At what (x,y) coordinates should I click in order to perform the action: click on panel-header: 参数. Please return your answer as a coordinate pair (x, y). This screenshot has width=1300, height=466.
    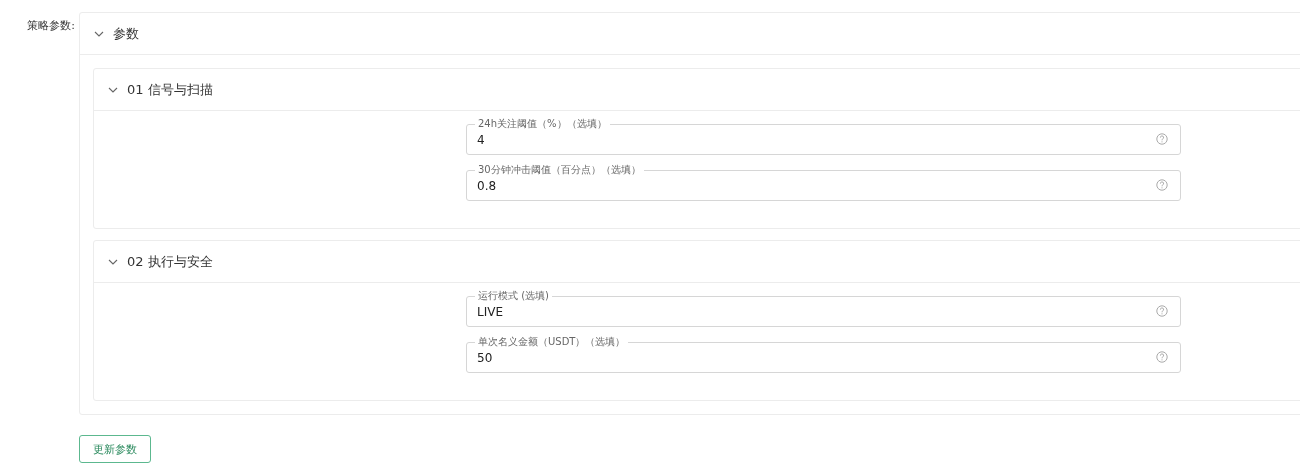
    Looking at the image, I should click on (690, 34).